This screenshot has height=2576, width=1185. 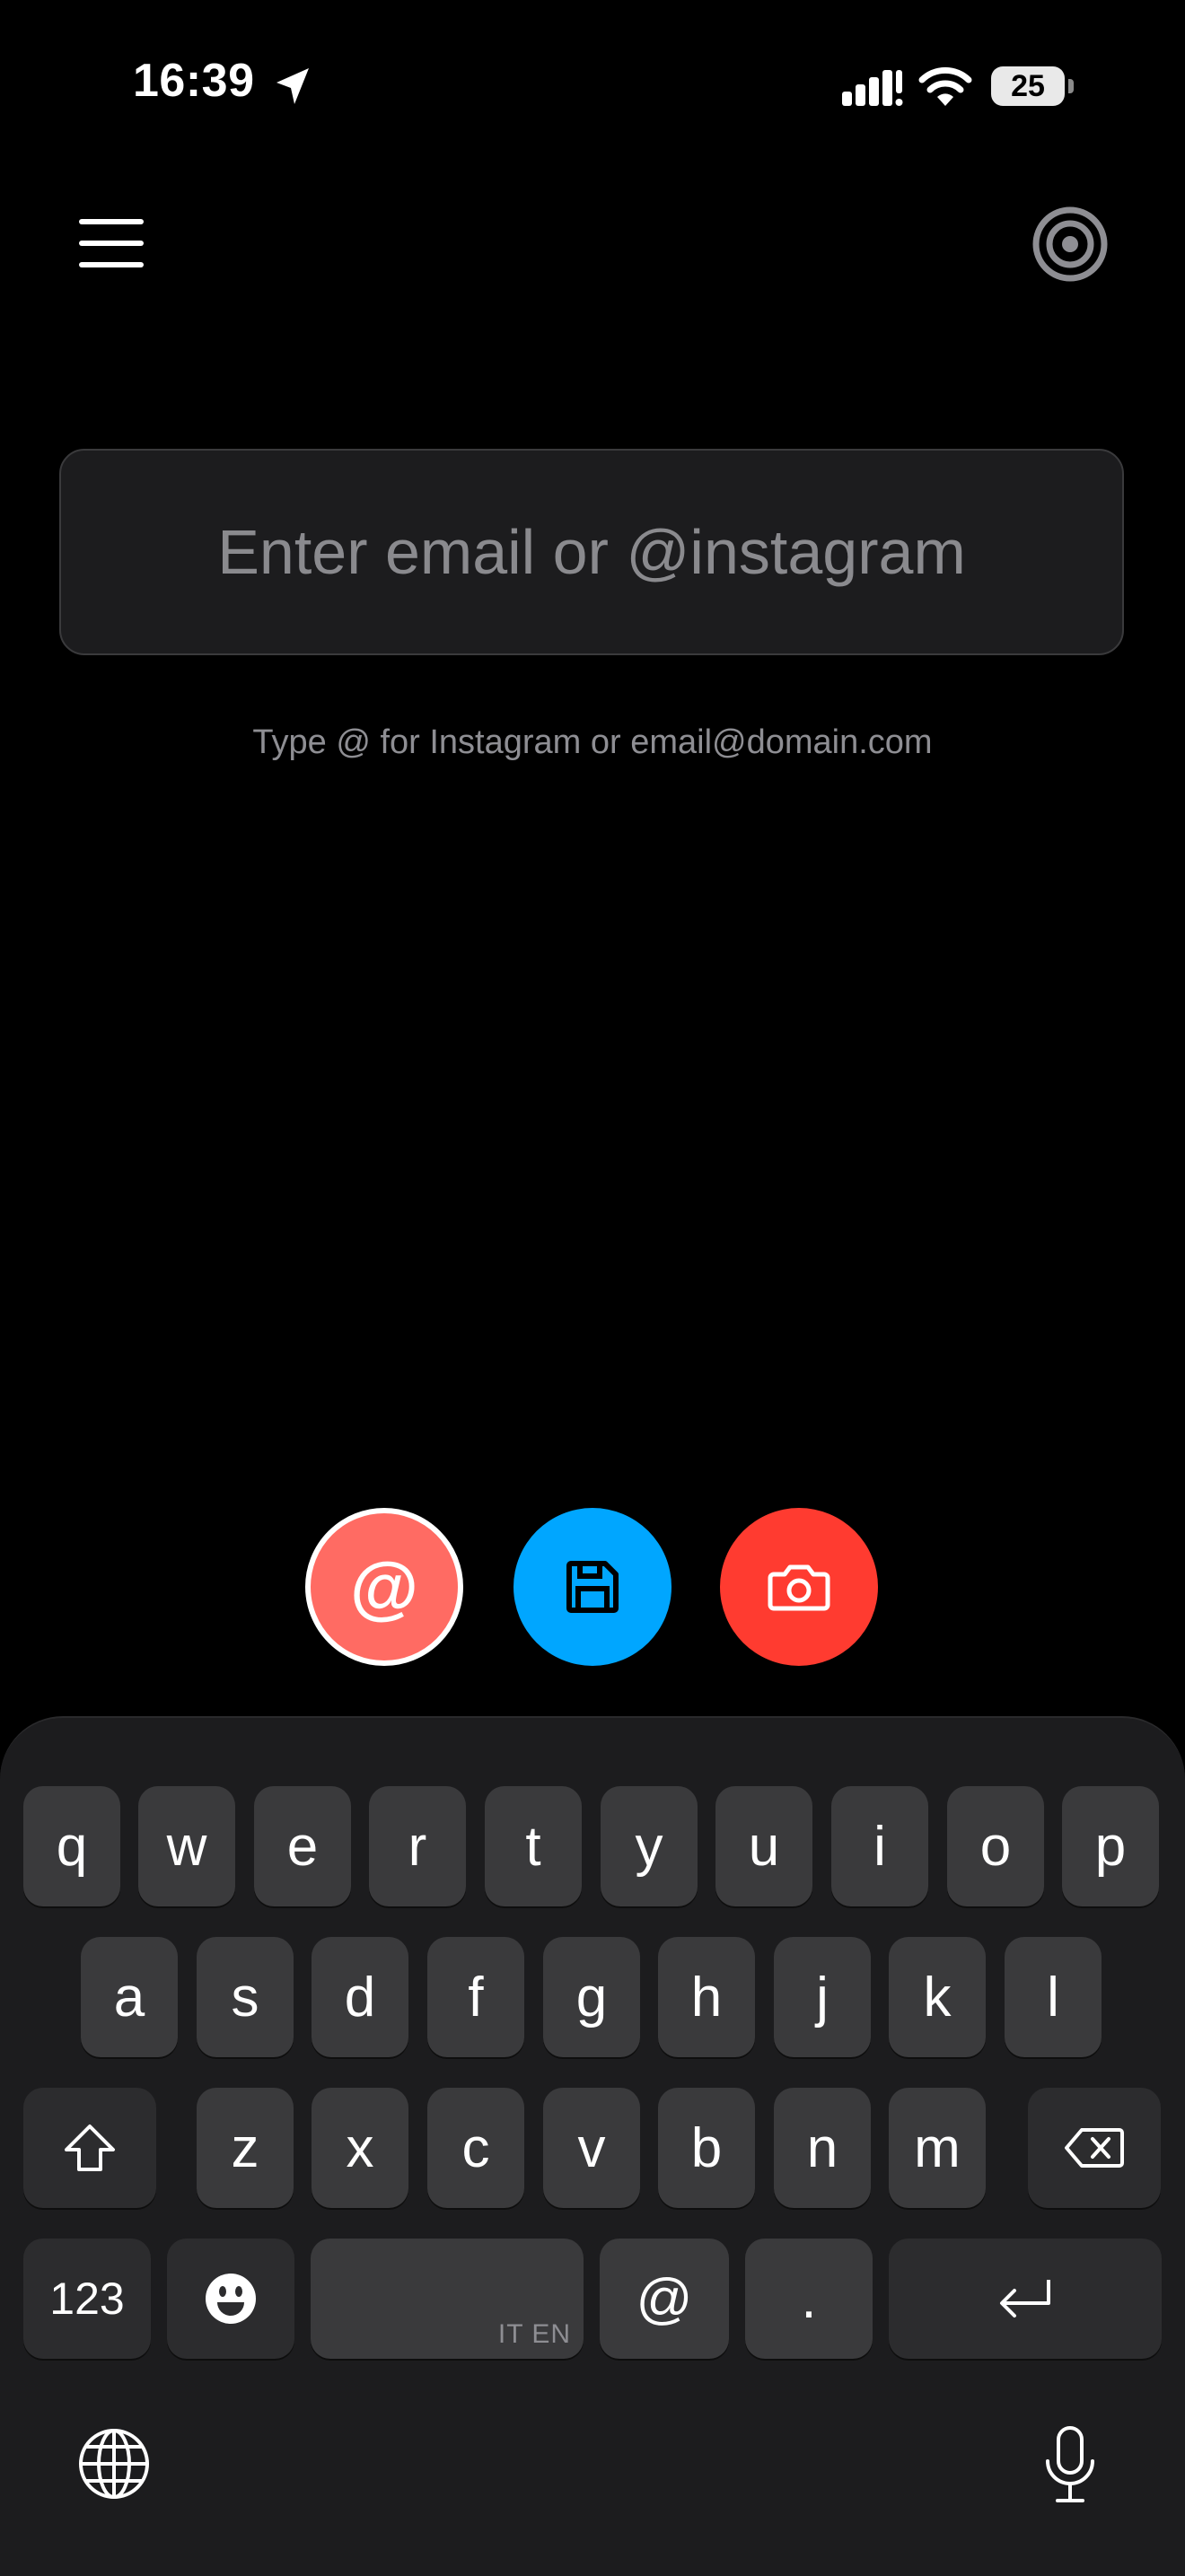 I want to click on location-arrow-icon, so click(x=292, y=86).